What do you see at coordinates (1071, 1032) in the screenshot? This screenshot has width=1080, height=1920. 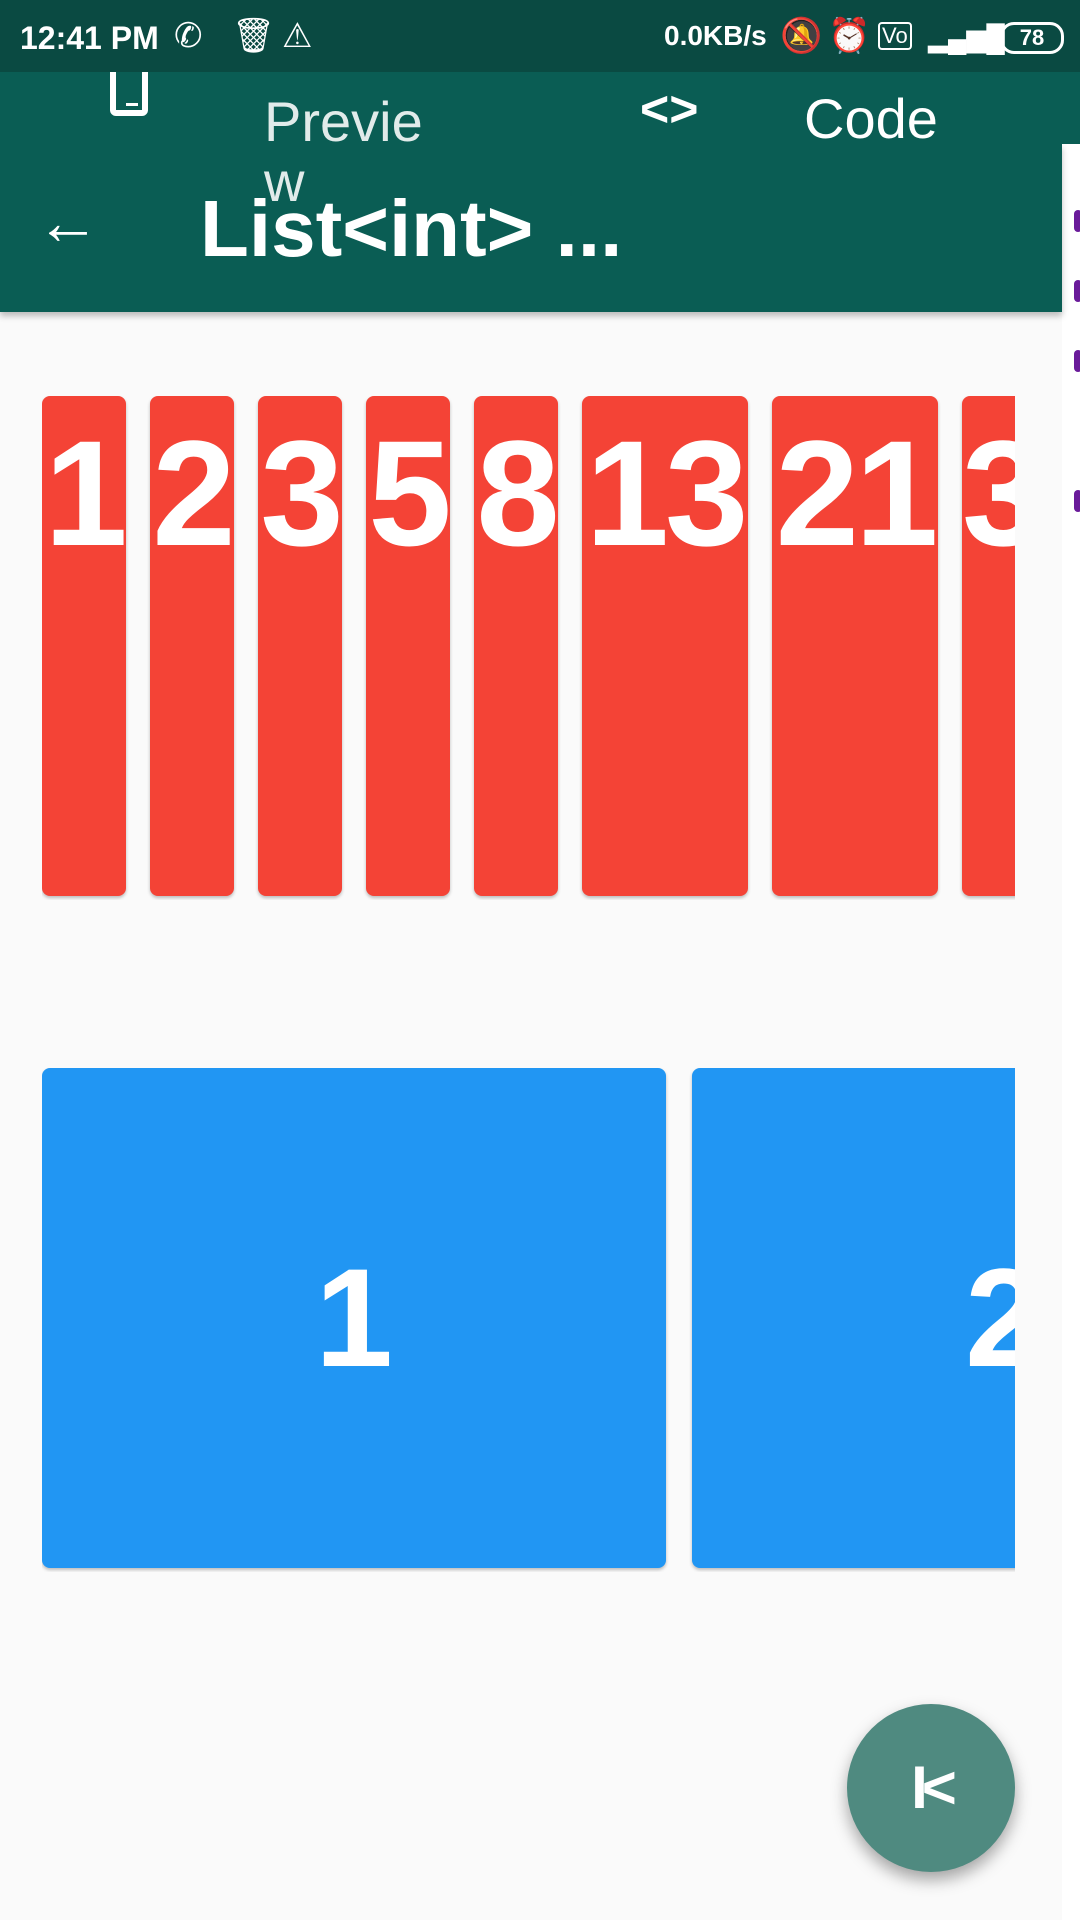 I see `right-edge-panel` at bounding box center [1071, 1032].